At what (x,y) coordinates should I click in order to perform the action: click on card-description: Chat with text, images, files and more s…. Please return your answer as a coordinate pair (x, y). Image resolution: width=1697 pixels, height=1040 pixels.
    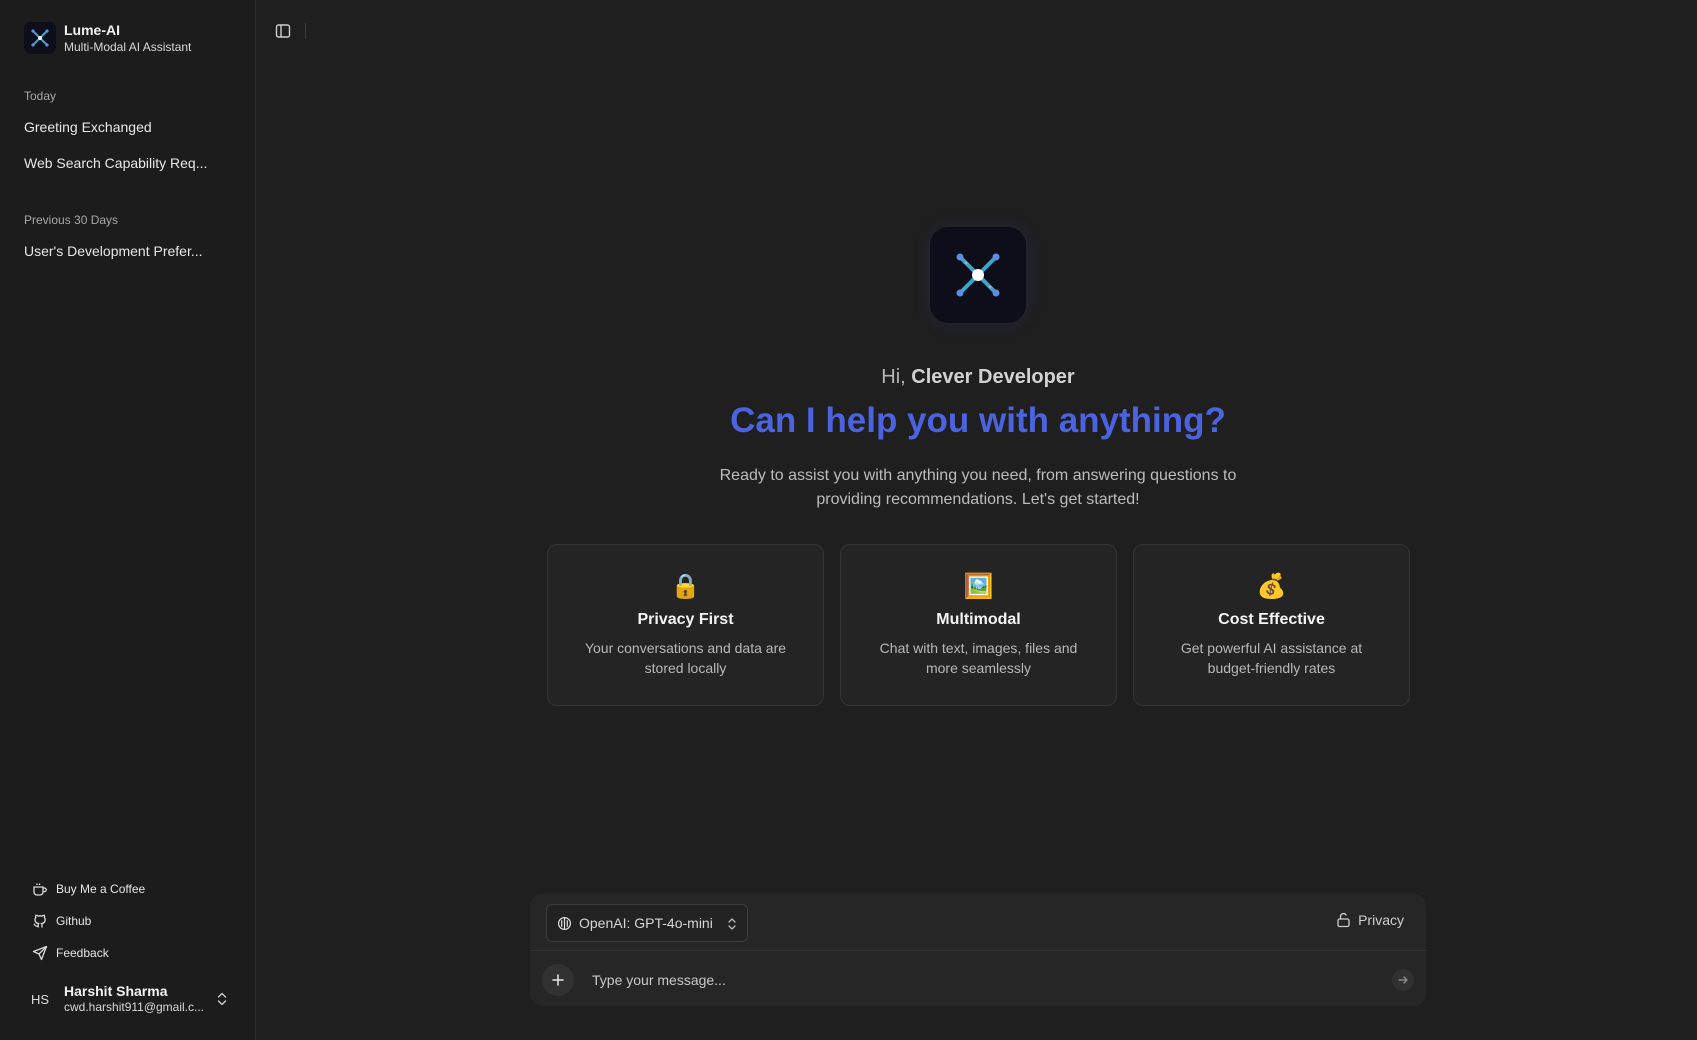
    Looking at the image, I should click on (978, 658).